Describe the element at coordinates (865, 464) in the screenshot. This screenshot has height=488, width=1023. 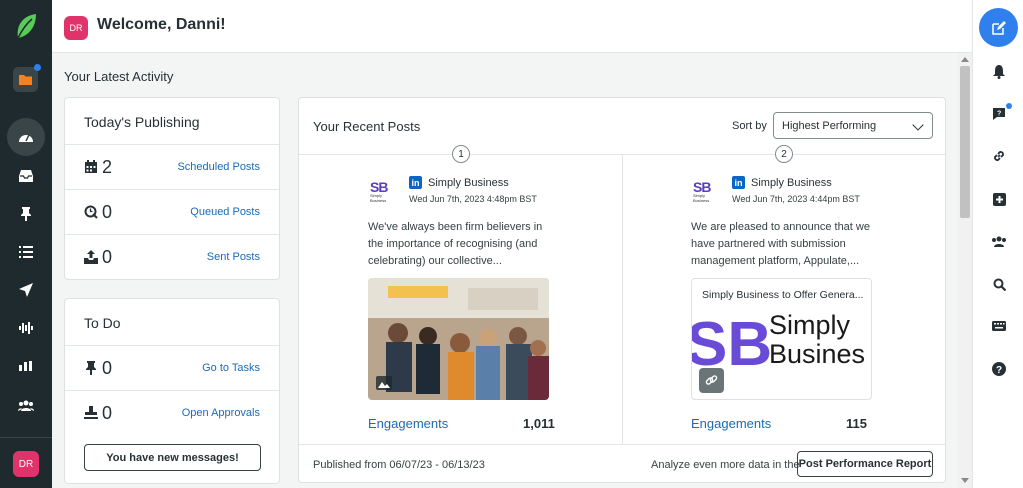
I see `post-performance-report-button: Post Performance Report` at that location.